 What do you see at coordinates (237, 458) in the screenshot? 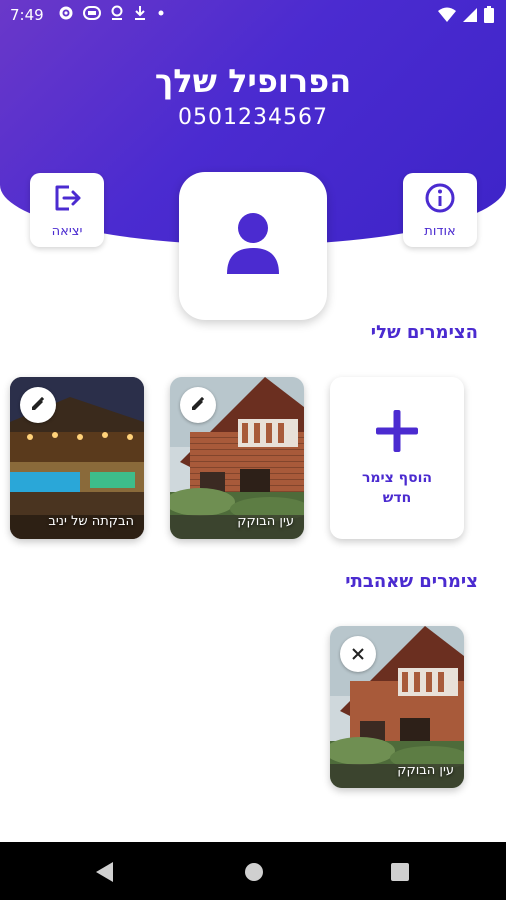
I see `my-cabin-card: עין הבוקק` at bounding box center [237, 458].